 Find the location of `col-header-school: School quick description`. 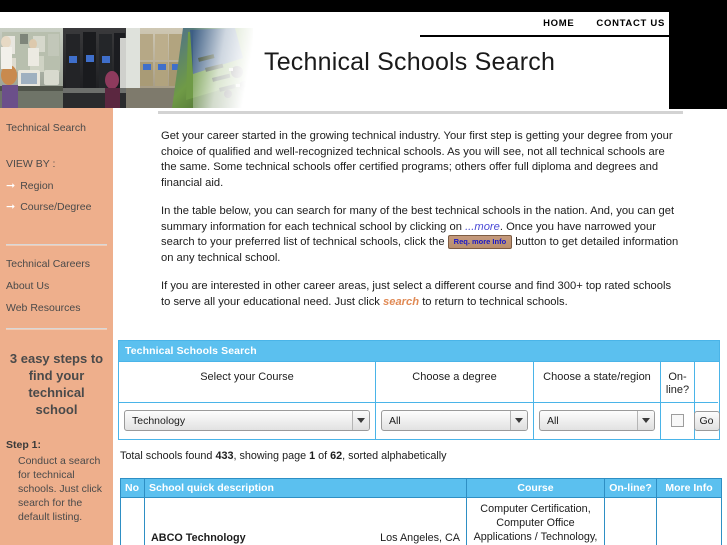

col-header-school: School quick description is located at coordinates (305, 488).